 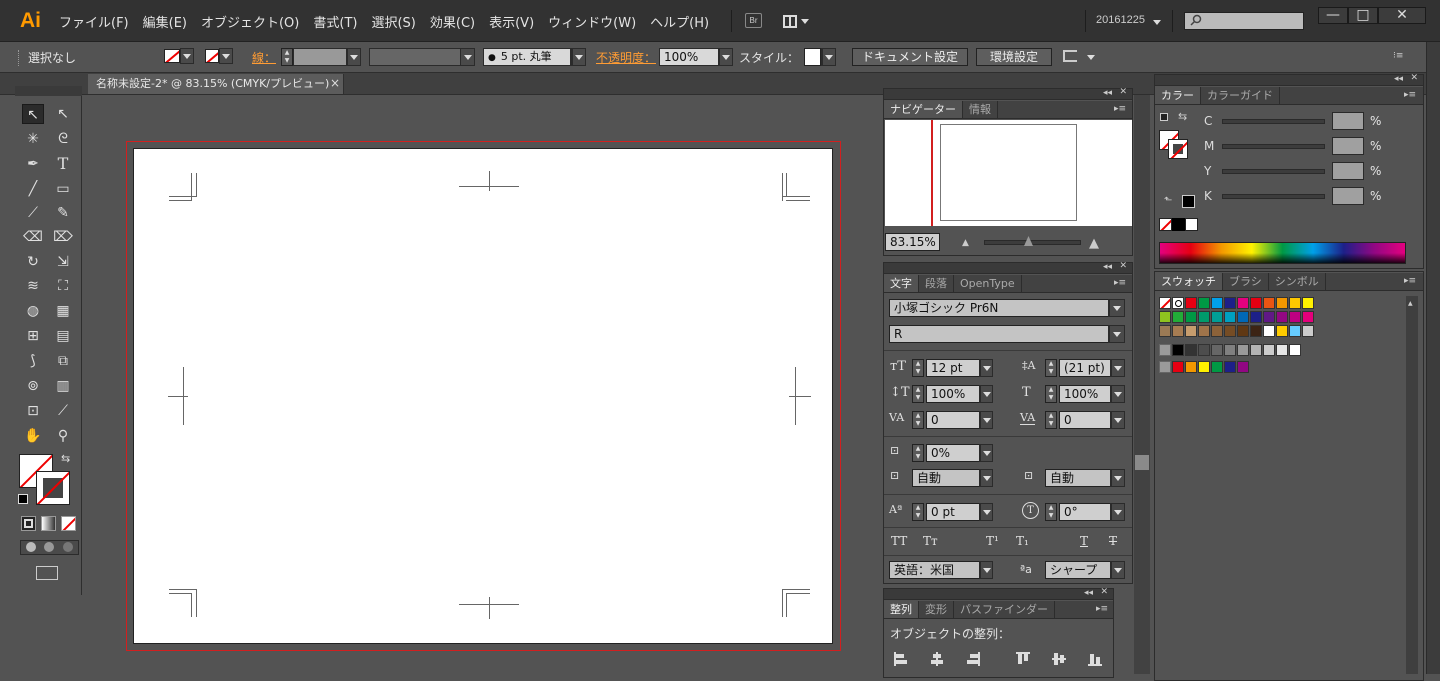 I want to click on opacity-label: 不透明度：, so click(x=626, y=57).